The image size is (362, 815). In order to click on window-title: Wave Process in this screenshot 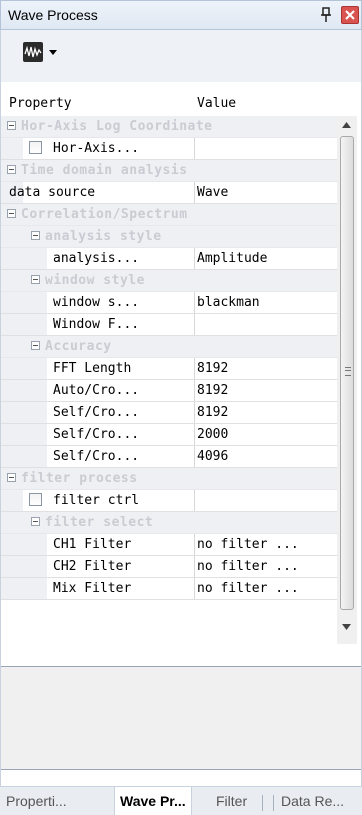, I will do `click(53, 15)`.